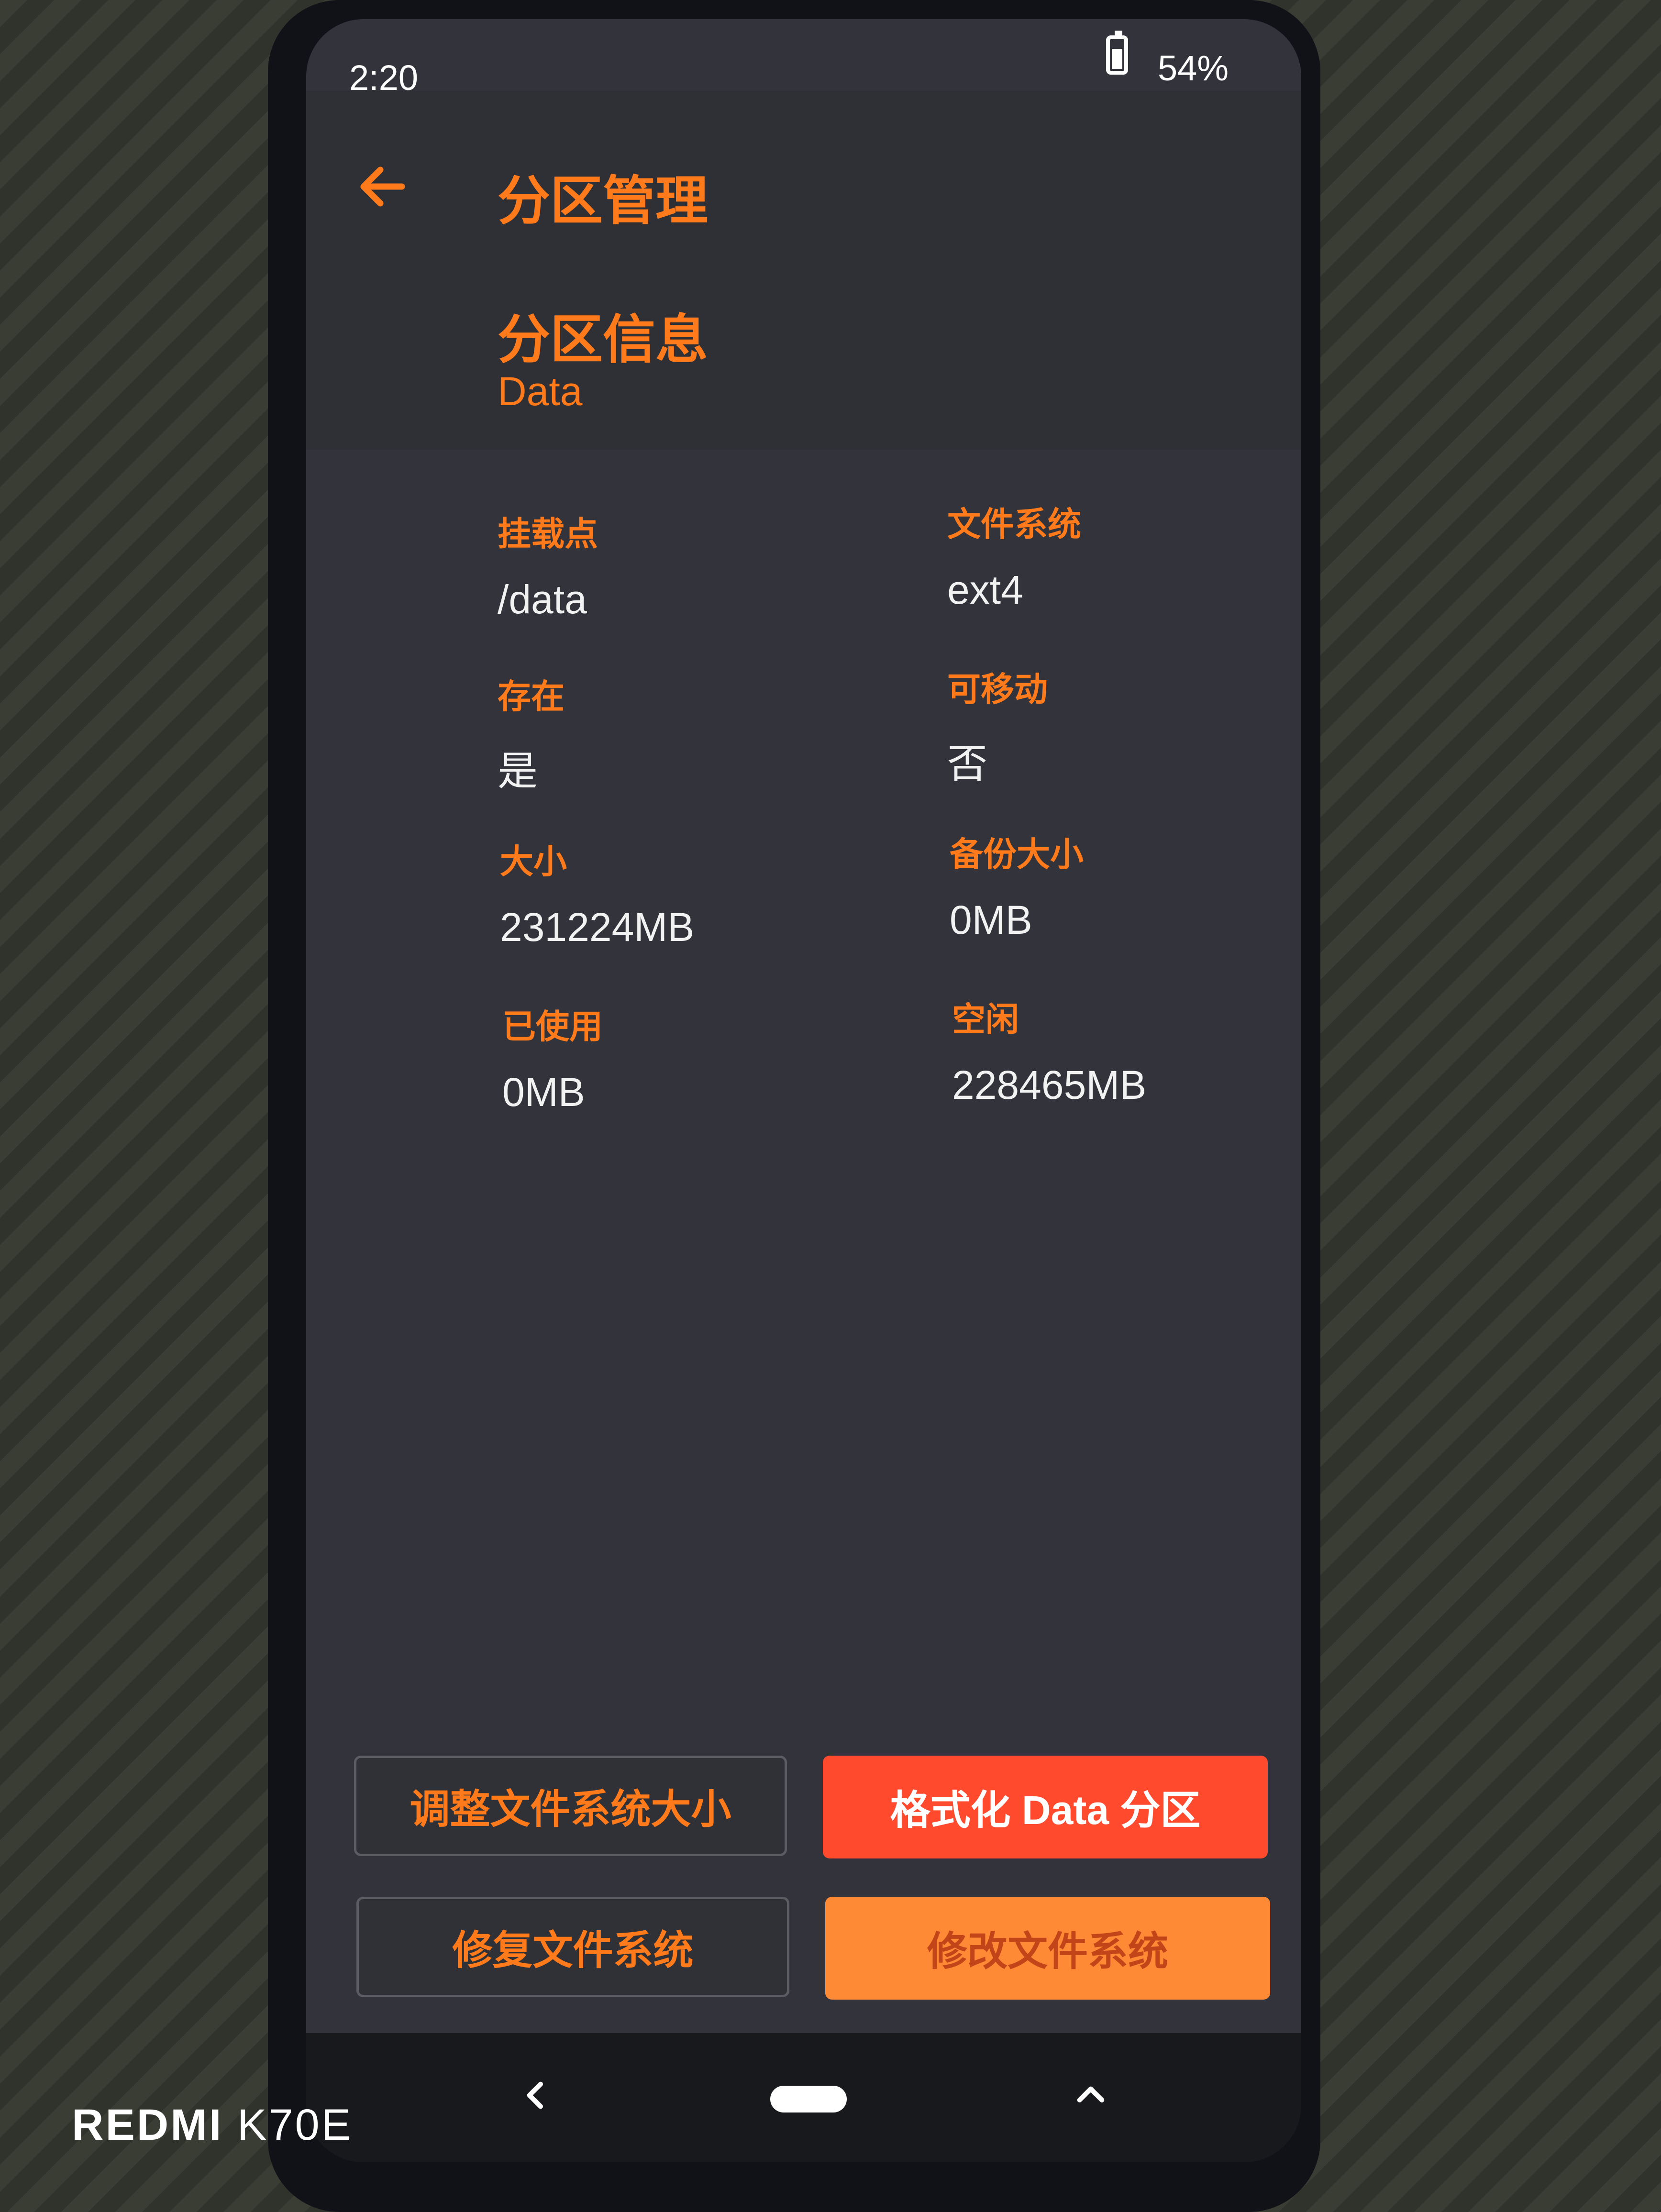 Image resolution: width=1661 pixels, height=2212 pixels. What do you see at coordinates (531, 733) in the screenshot?
I see `info-present: 存在 是` at bounding box center [531, 733].